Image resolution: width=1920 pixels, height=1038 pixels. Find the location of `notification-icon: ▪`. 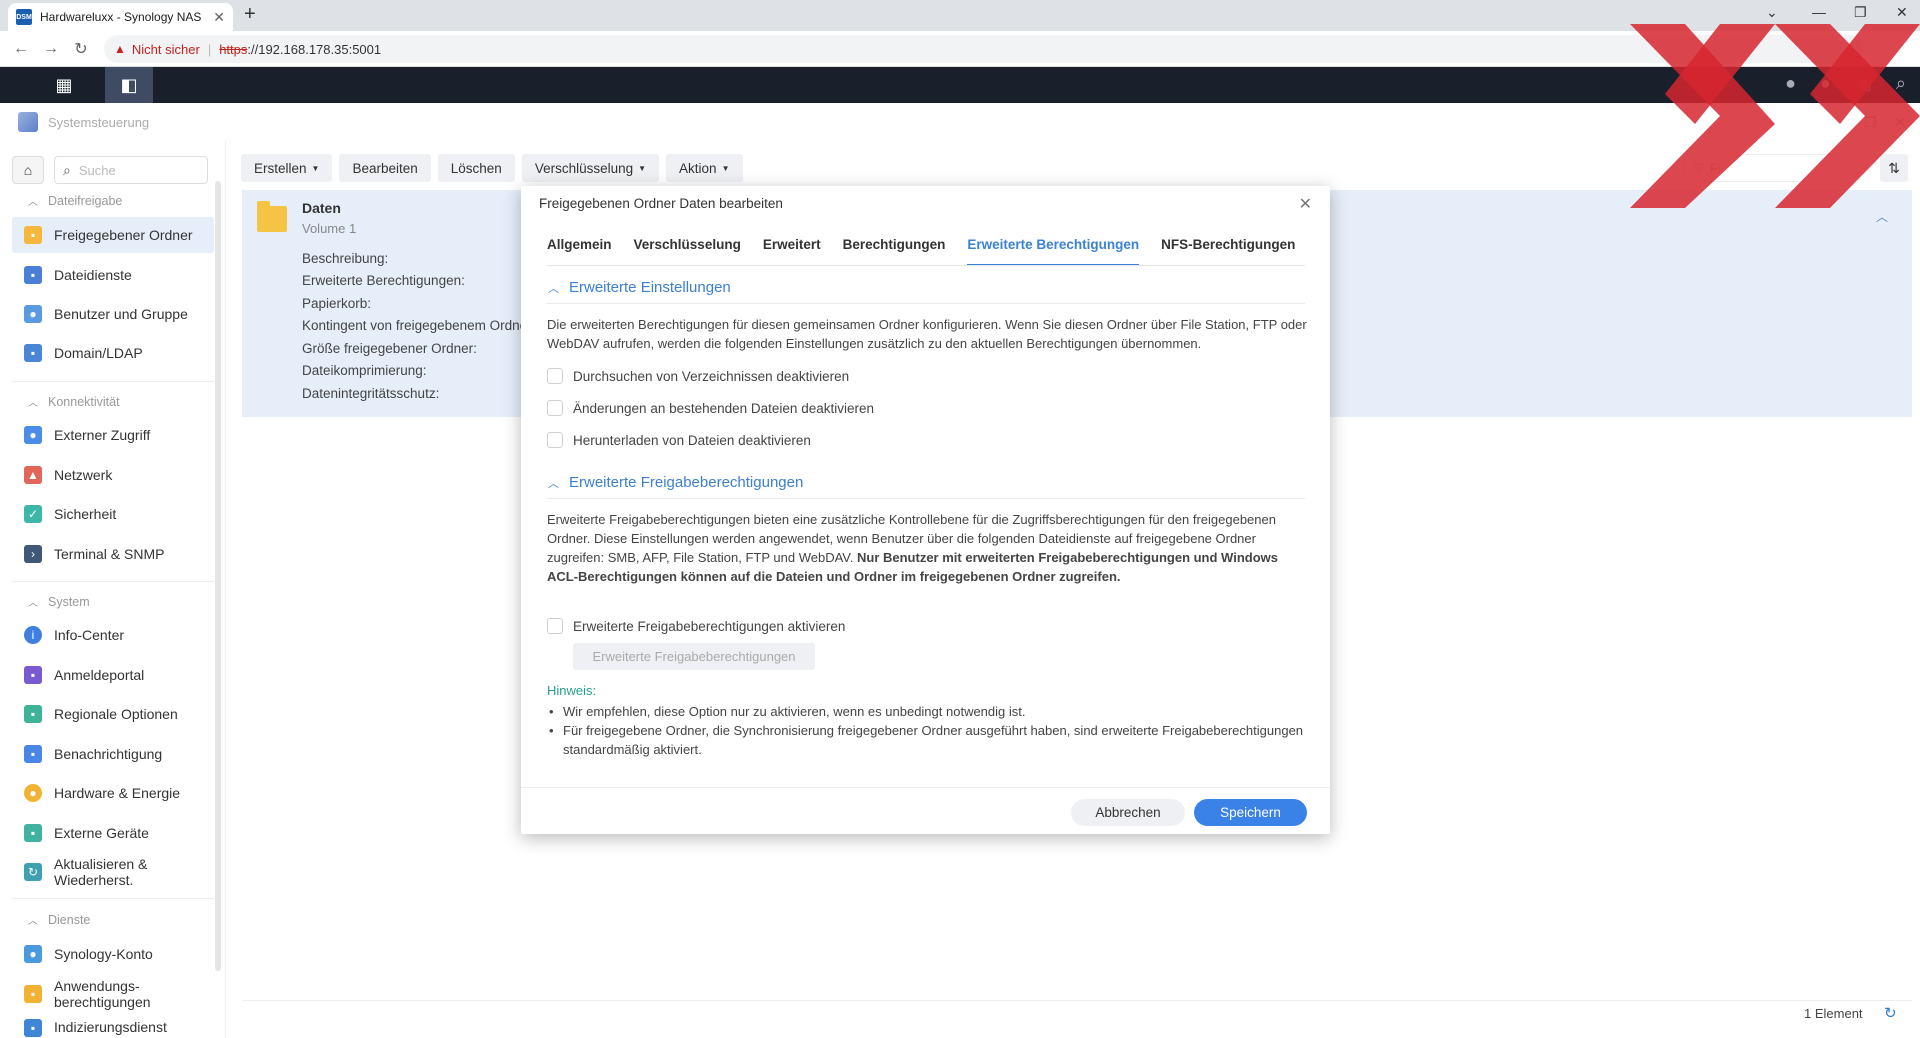

notification-icon: ▪ is located at coordinates (33, 754).